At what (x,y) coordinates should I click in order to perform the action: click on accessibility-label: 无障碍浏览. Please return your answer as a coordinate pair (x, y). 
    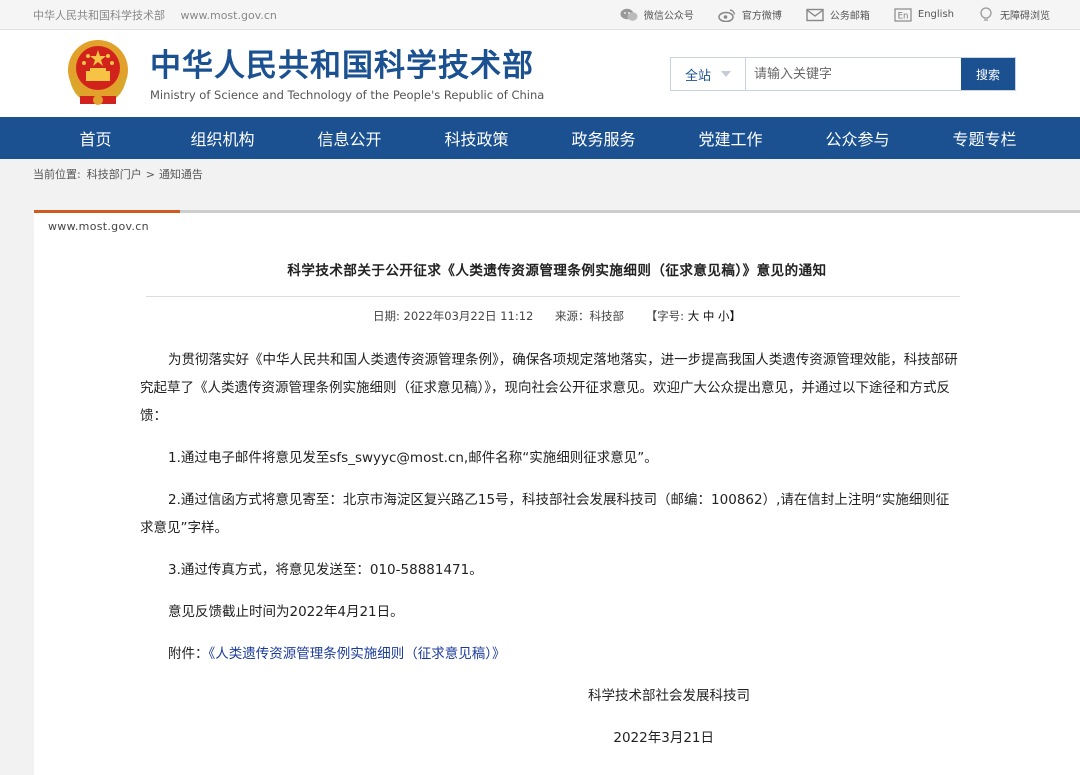
    Looking at the image, I should click on (1025, 16).